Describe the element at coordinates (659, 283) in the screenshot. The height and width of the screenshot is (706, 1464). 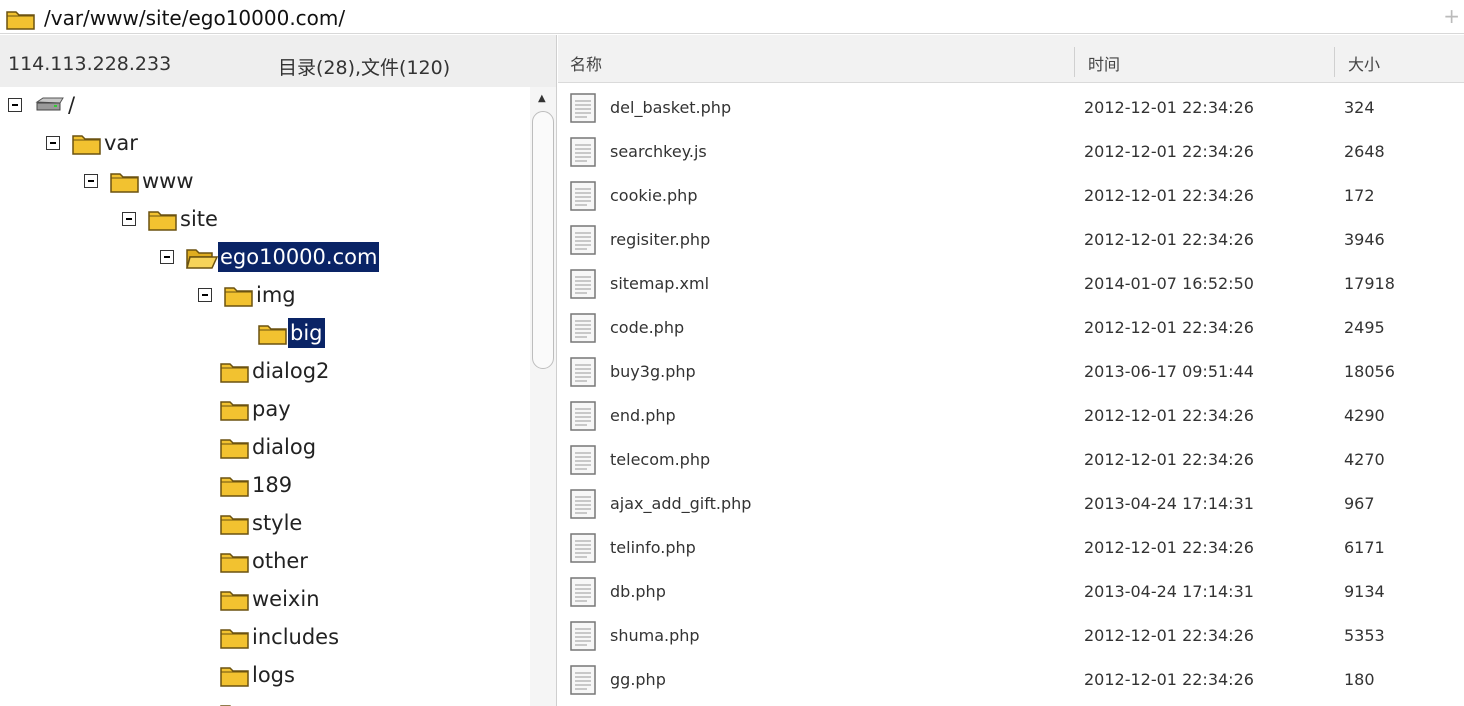
I see `file-name: sitemap.xml` at that location.